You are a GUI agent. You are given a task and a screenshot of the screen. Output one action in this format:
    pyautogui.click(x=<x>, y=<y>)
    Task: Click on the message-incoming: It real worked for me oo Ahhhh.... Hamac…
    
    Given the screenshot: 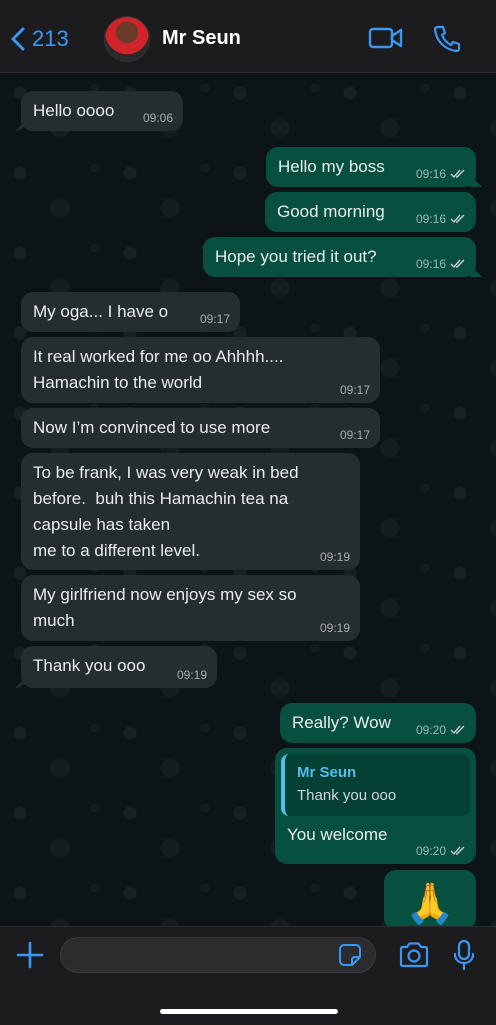 What is the action you would take?
    pyautogui.click(x=200, y=370)
    